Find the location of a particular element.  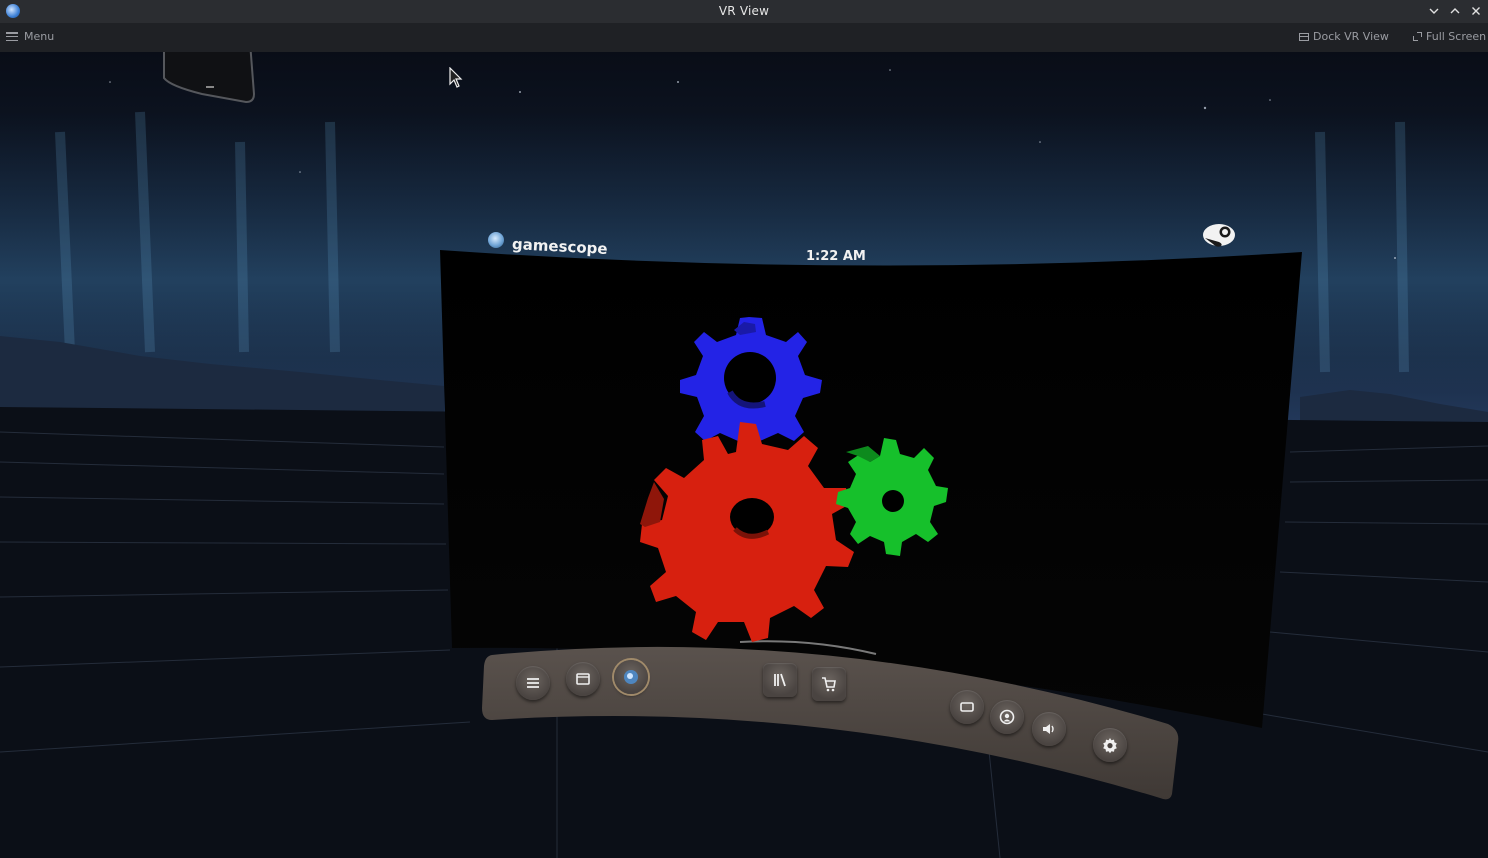

store-cart-icon is located at coordinates (829, 684).